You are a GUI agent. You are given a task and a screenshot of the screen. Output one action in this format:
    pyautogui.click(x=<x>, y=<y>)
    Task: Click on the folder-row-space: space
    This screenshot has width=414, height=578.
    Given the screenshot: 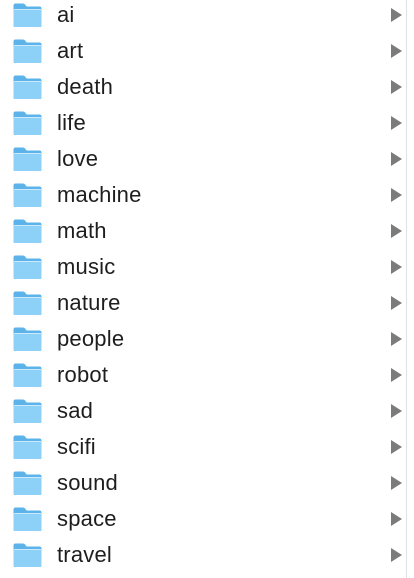 What is the action you would take?
    pyautogui.click(x=203, y=519)
    